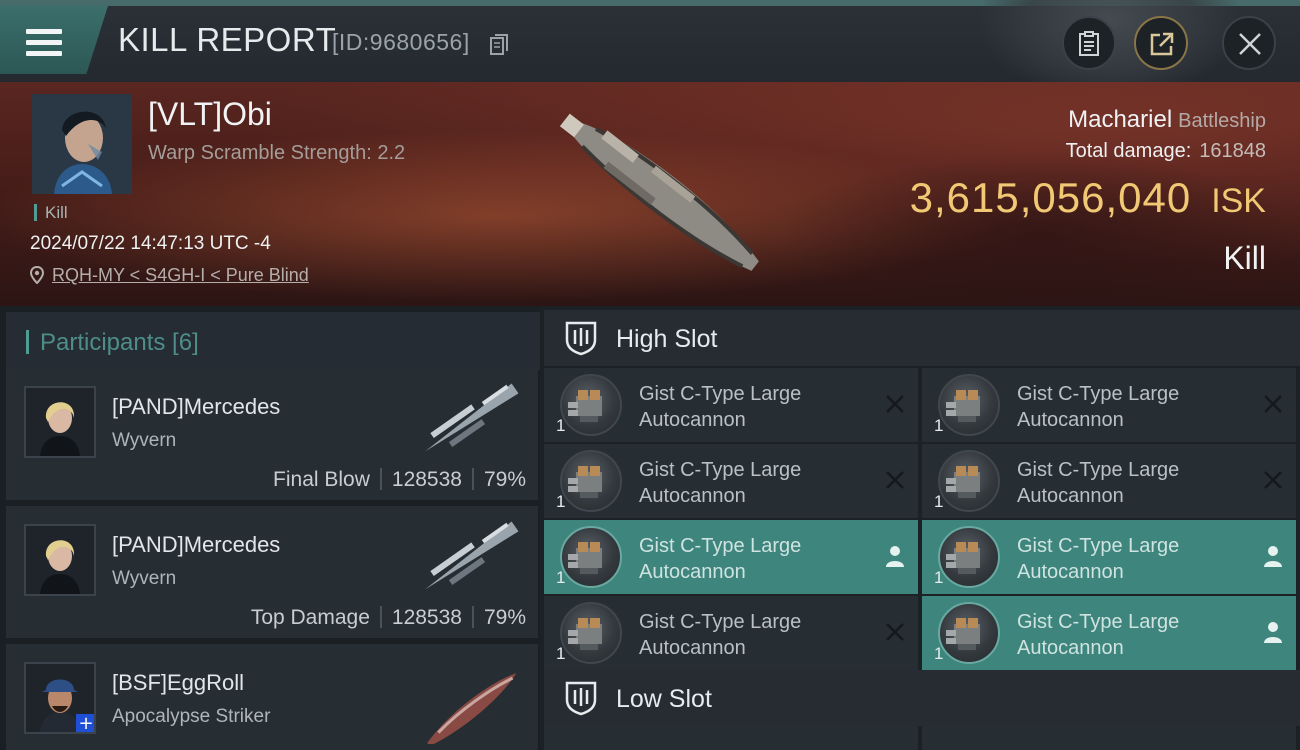 This screenshot has height=750, width=1300. Describe the element at coordinates (277, 153) in the screenshot. I see `warp-scramble-strength: Warp Scramble Strength: 2.2` at that location.